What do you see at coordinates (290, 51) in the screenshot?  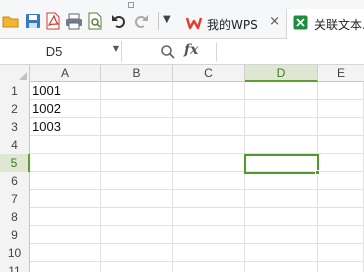 I see `formula-input` at bounding box center [290, 51].